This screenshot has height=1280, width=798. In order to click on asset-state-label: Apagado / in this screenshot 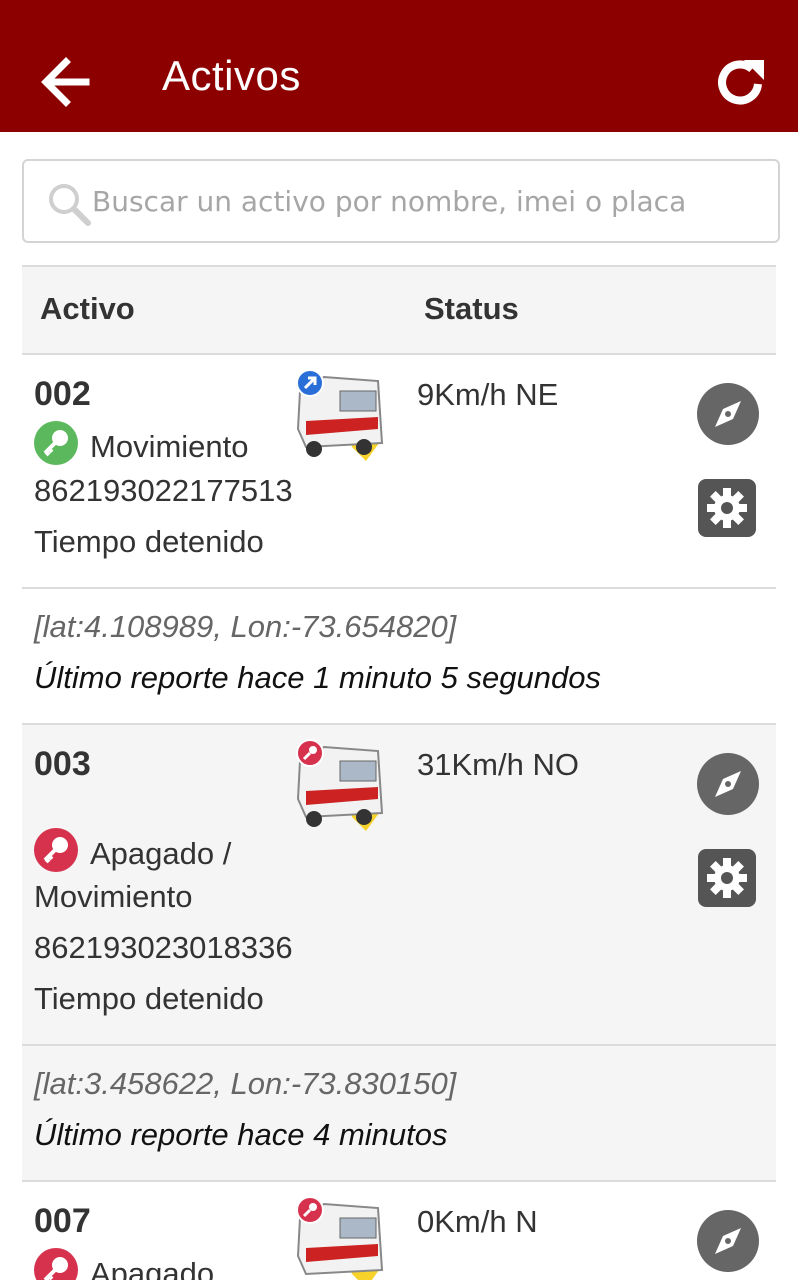, I will do `click(161, 853)`.